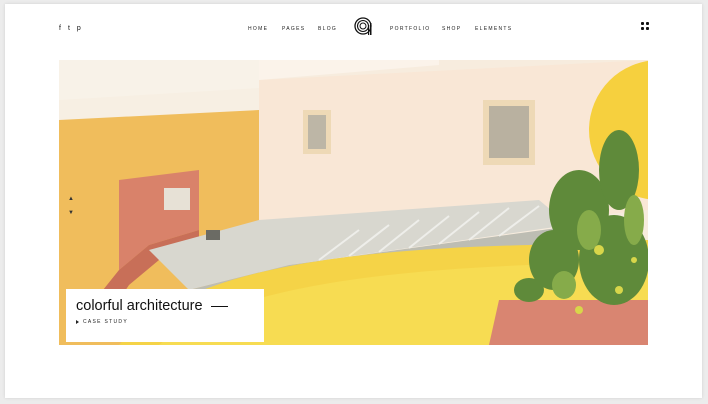  I want to click on twitter-icon: t, so click(69, 28).